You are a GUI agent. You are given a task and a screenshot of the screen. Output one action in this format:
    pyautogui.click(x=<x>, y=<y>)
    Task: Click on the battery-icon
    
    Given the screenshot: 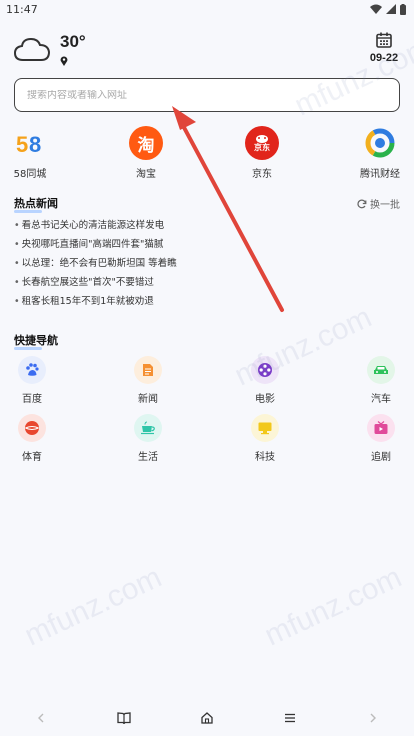 What is the action you would take?
    pyautogui.click(x=403, y=9)
    